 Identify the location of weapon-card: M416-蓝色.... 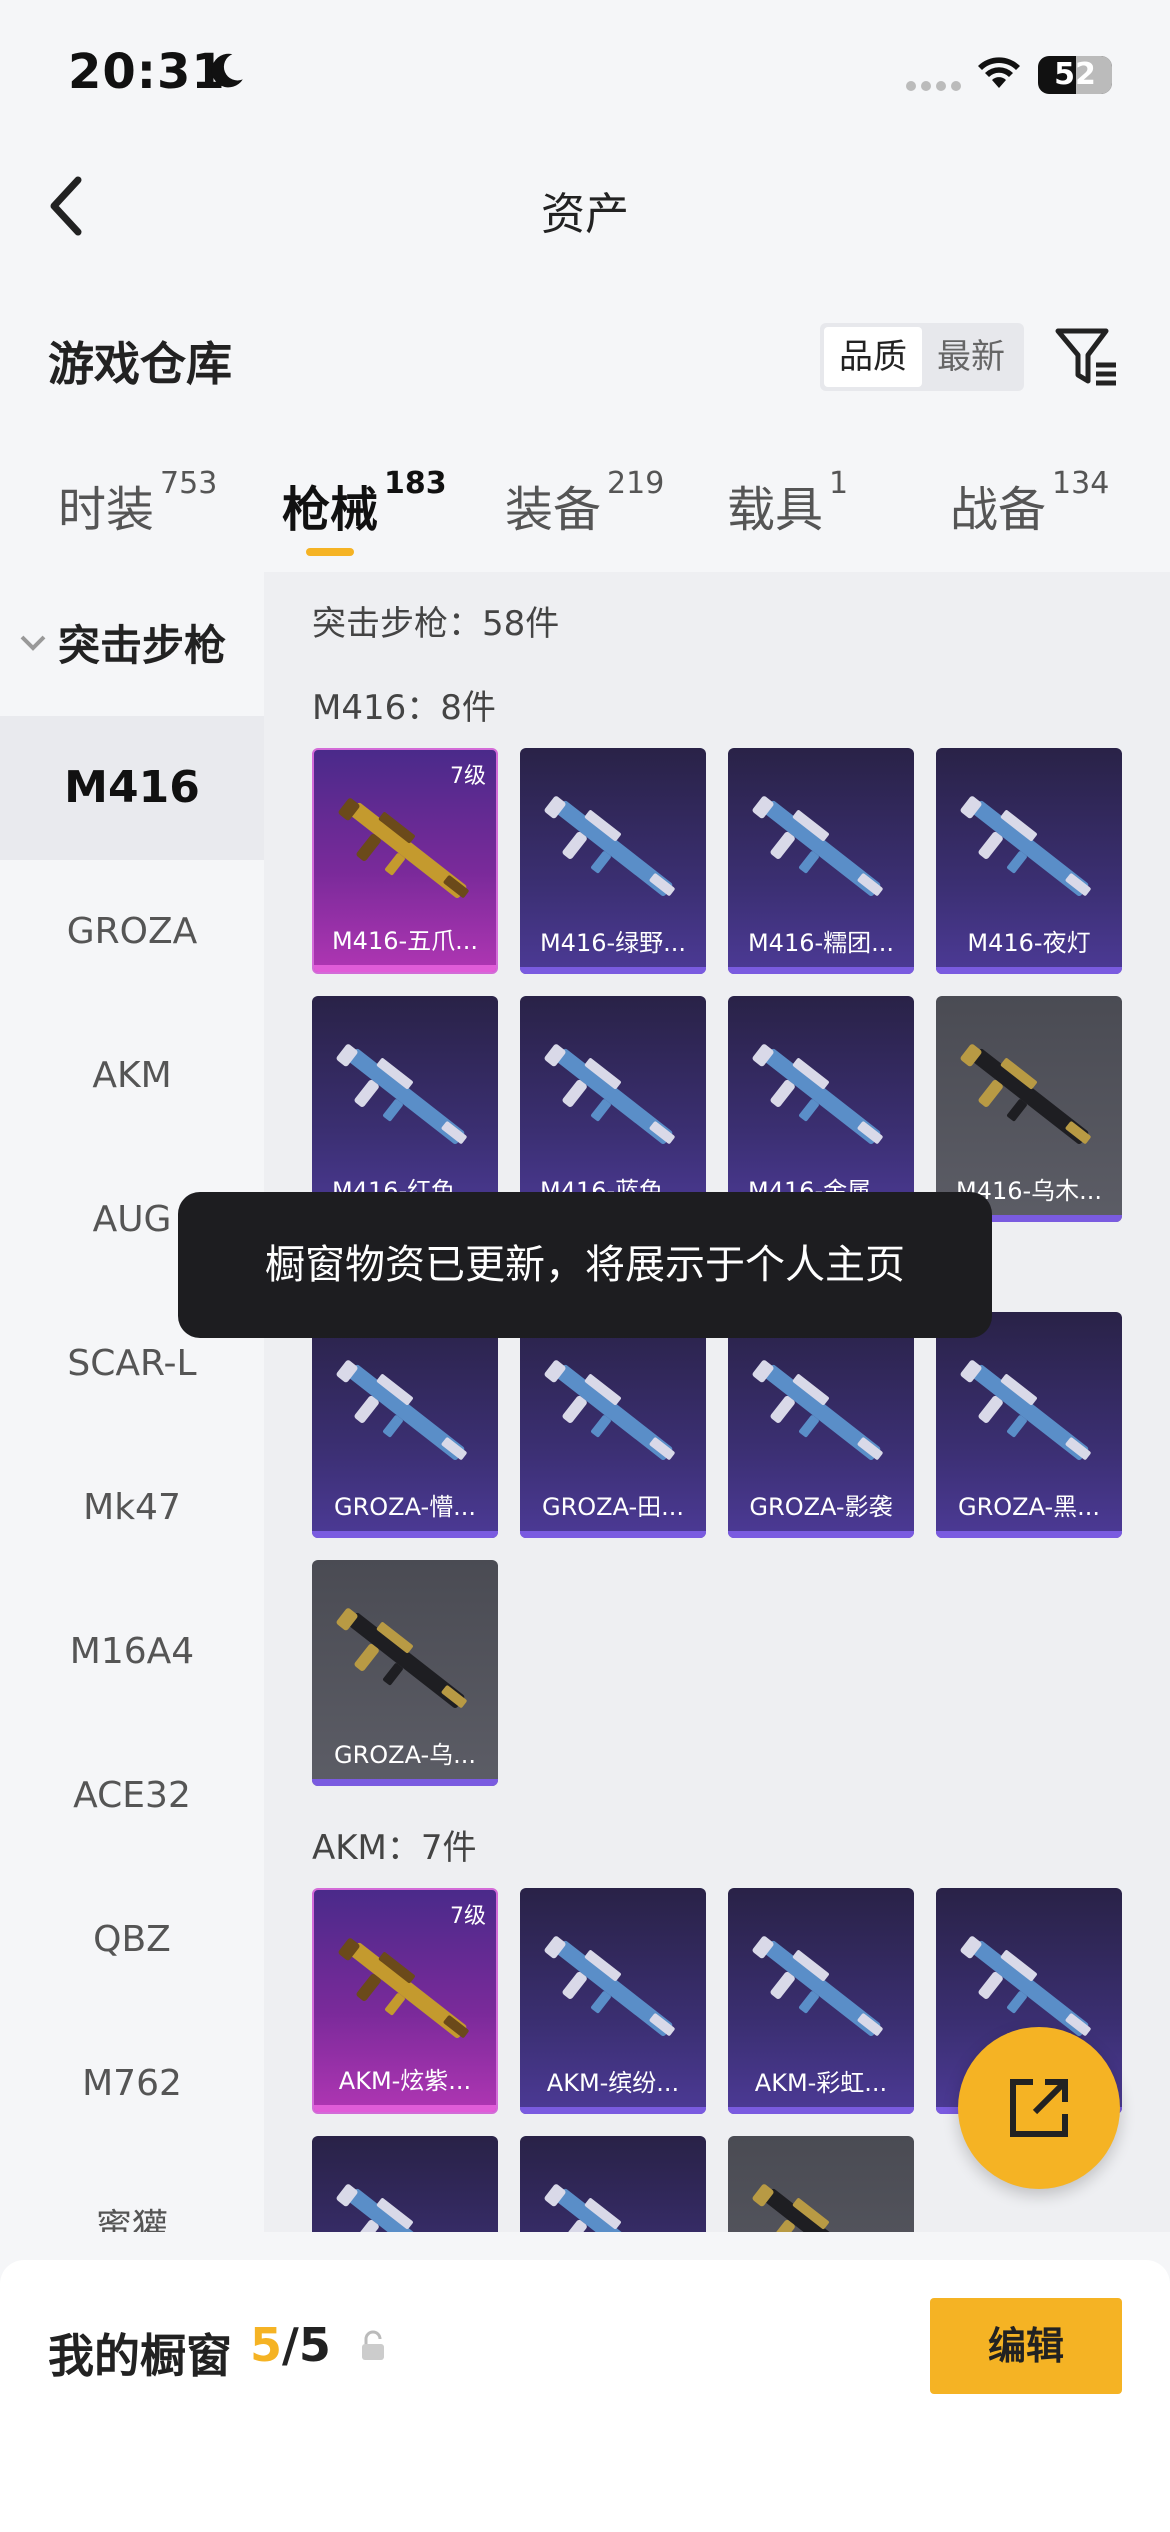
(613, 1109).